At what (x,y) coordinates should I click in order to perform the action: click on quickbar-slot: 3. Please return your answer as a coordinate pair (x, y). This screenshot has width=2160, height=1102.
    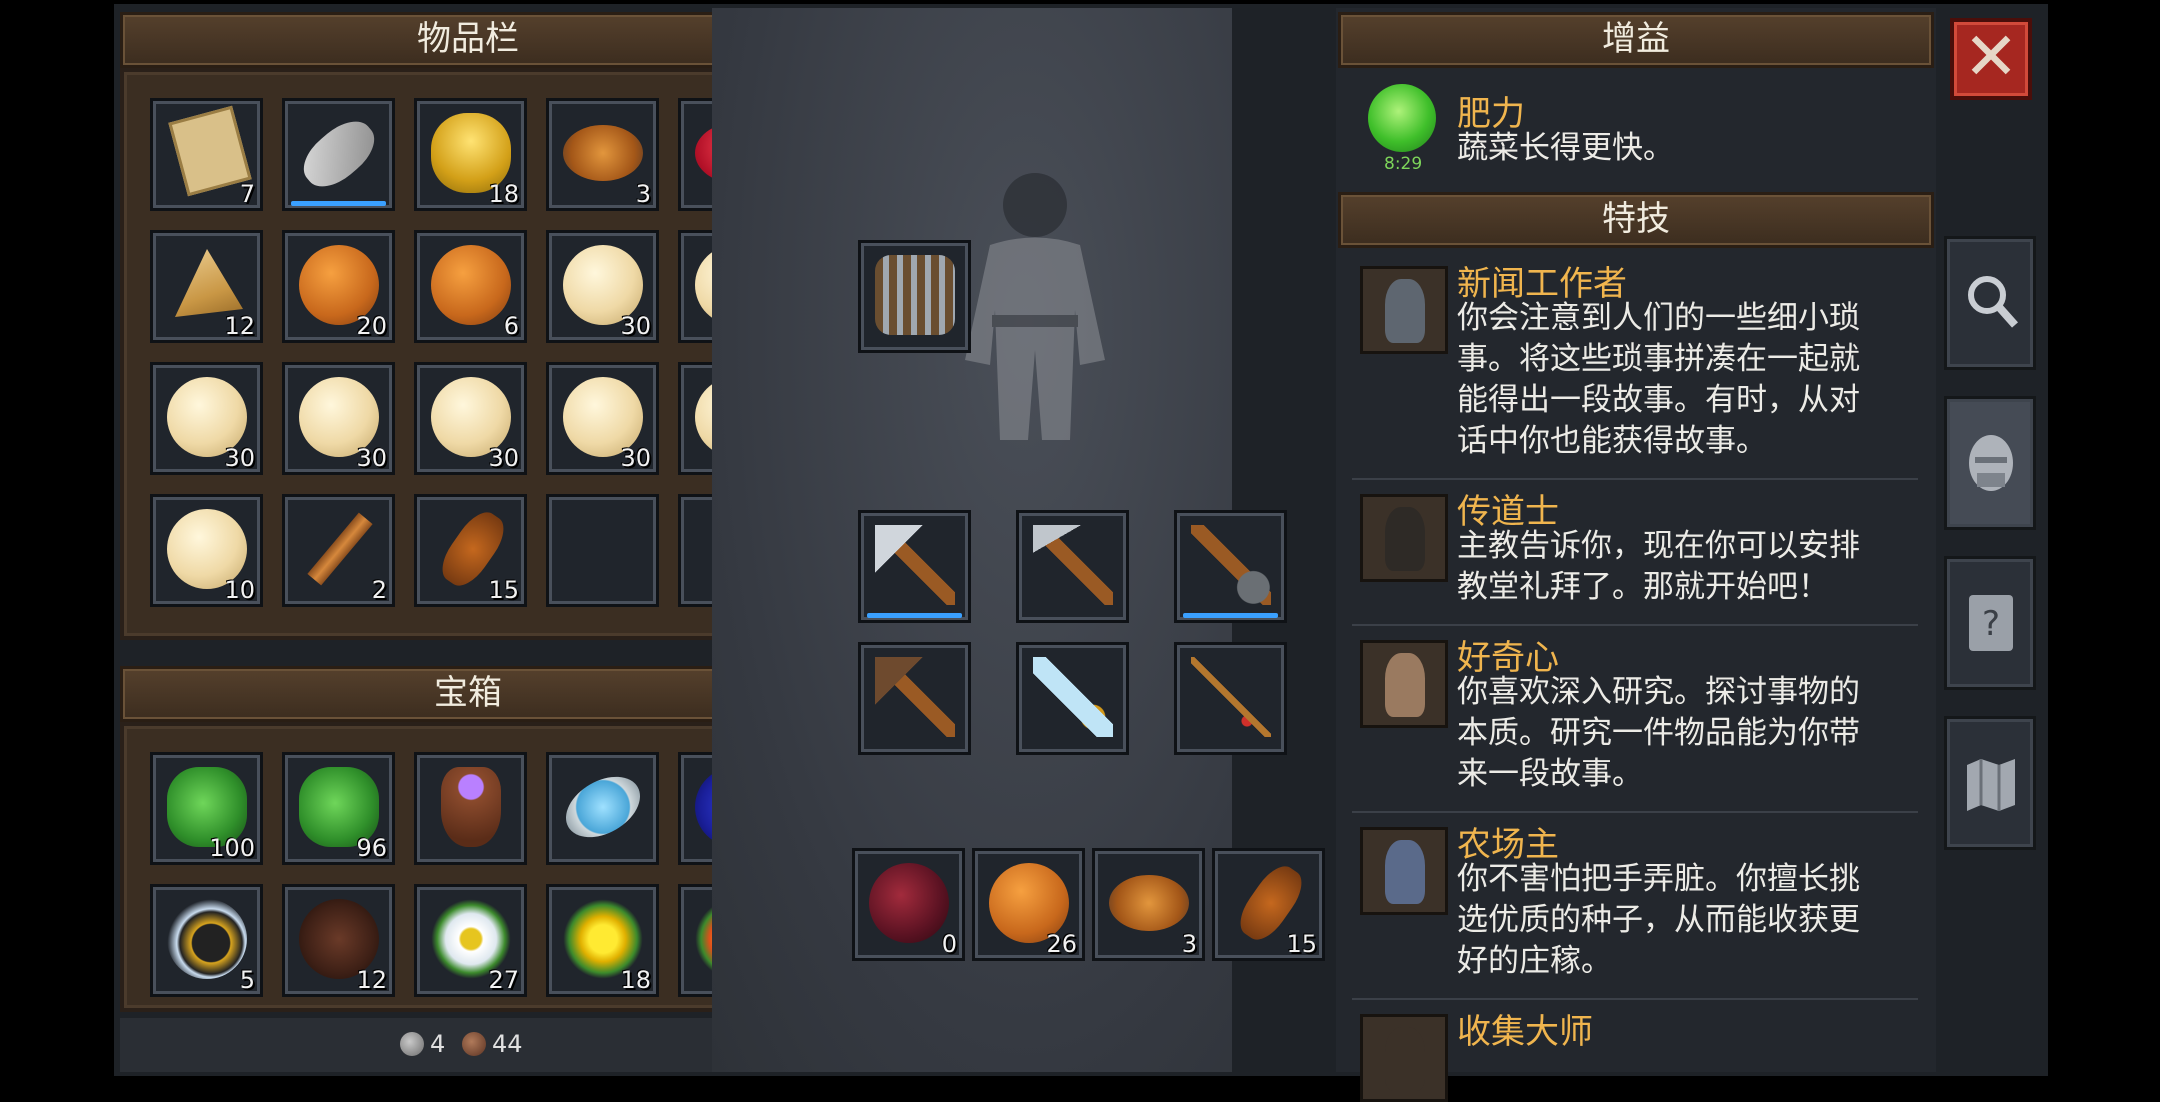
    Looking at the image, I should click on (1148, 904).